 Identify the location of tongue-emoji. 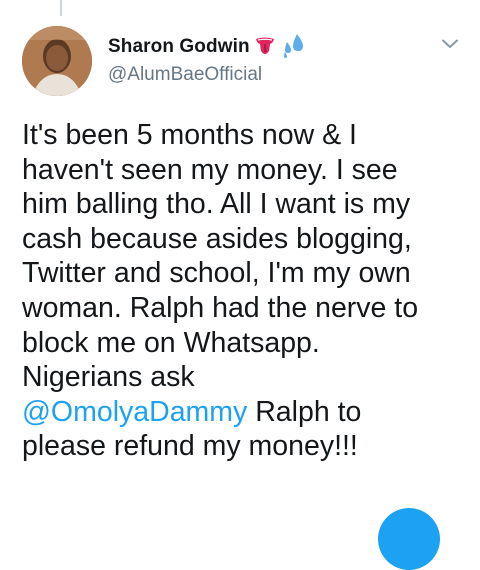
(265, 47).